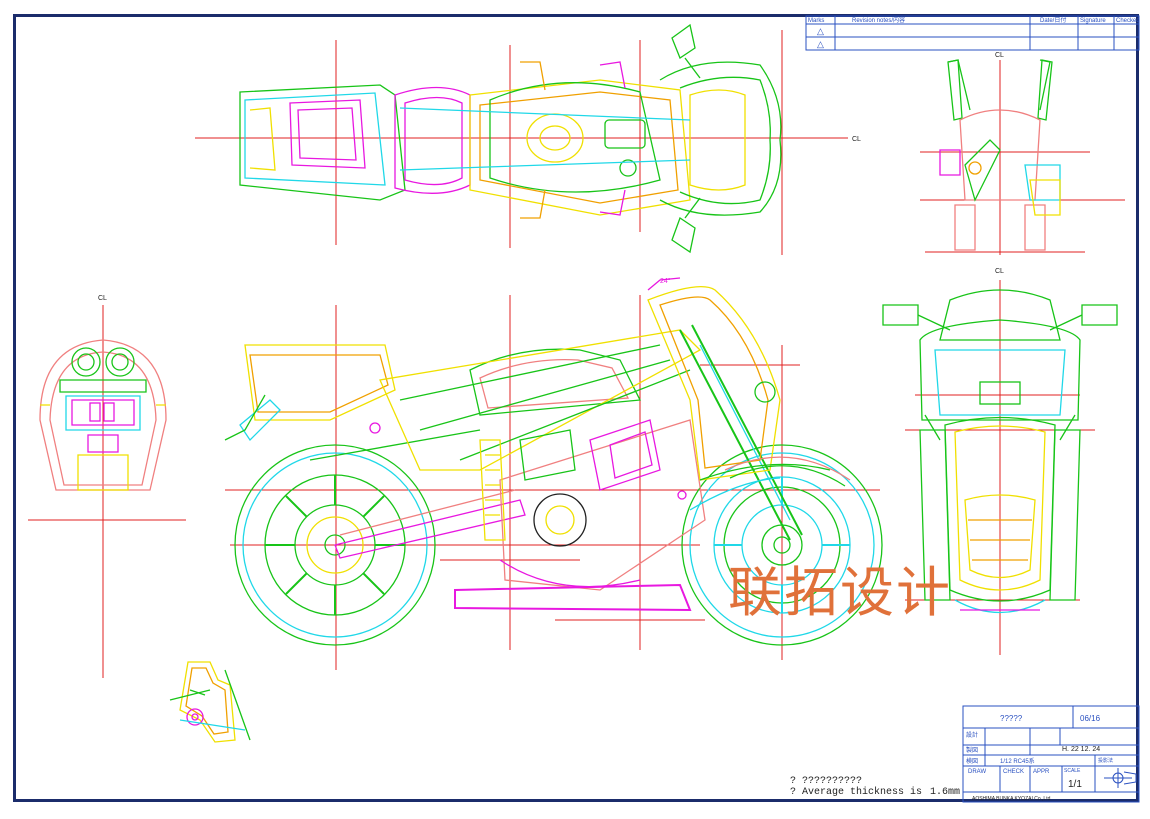 The width and height of the screenshot is (1150, 819). I want to click on note-thickness-label: ? Average thickness is, so click(856, 792).